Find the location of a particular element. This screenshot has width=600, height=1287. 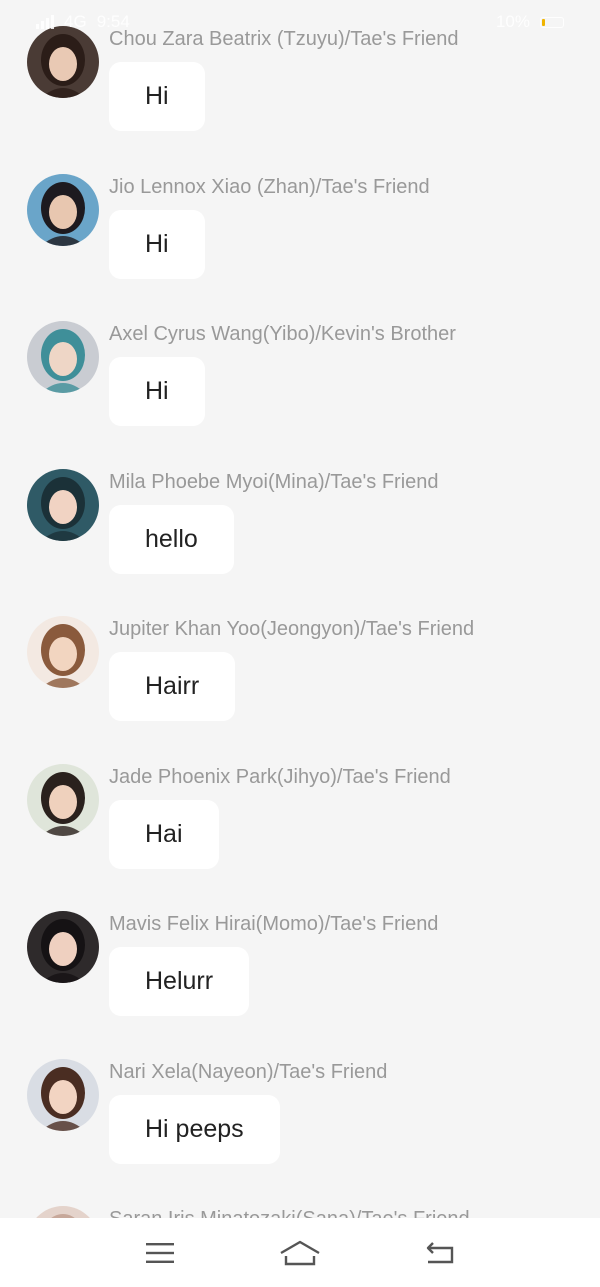

status-bar: 4G 9:54 10% is located at coordinates (300, 22).